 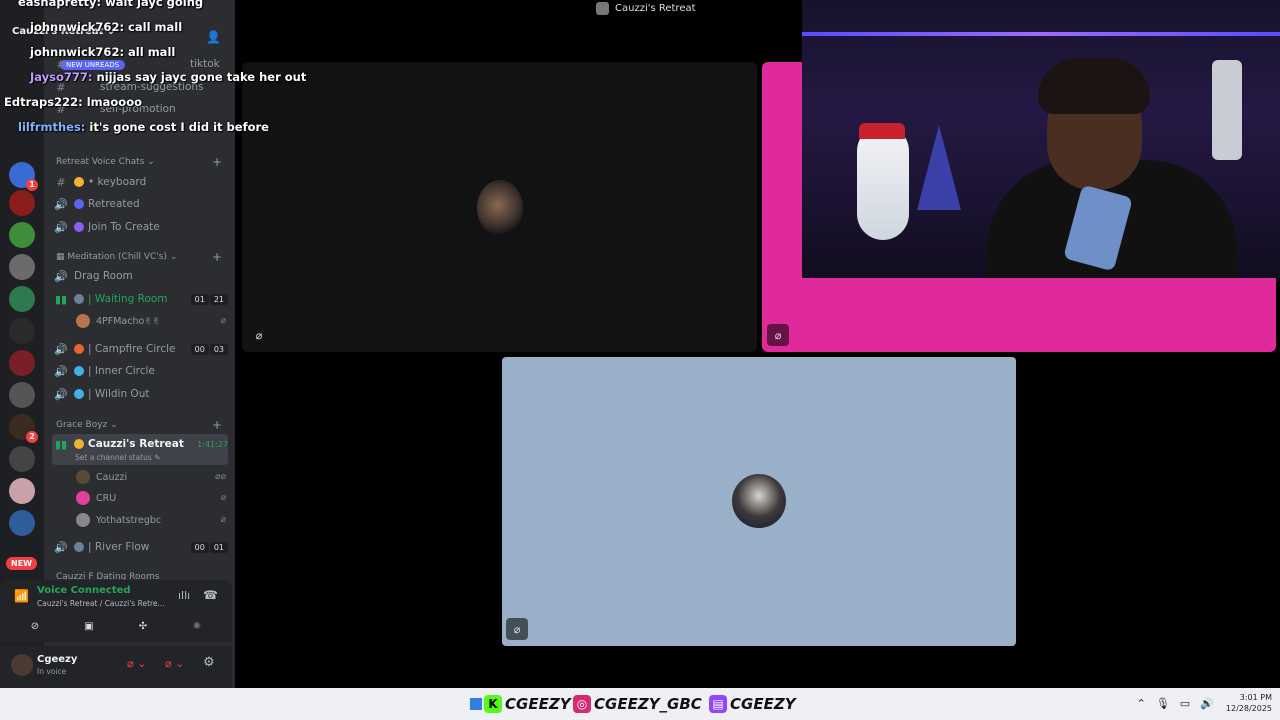 I want to click on user-count: 00 03, so click(x=209, y=349).